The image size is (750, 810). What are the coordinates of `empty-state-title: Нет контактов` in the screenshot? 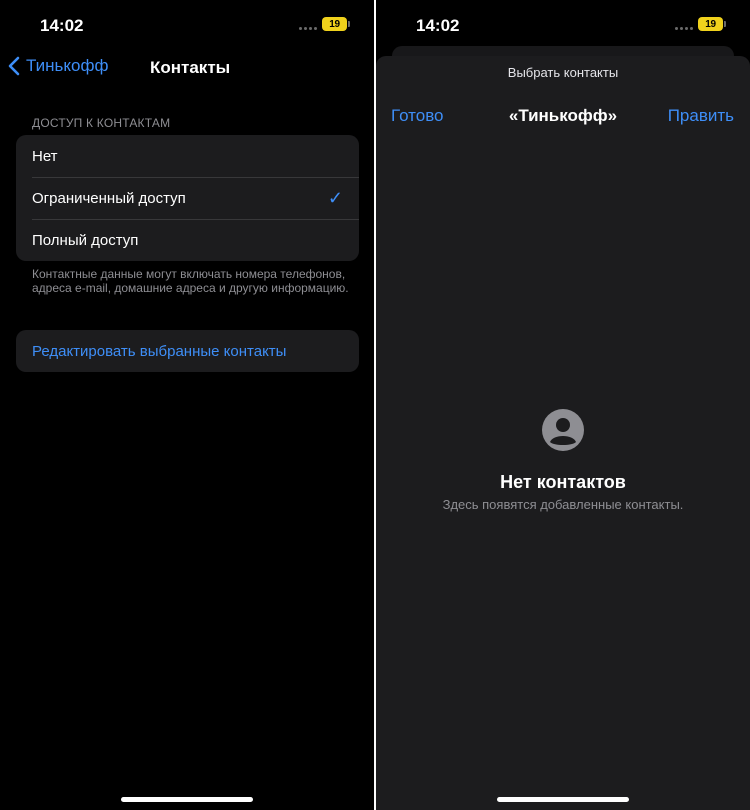 It's located at (563, 482).